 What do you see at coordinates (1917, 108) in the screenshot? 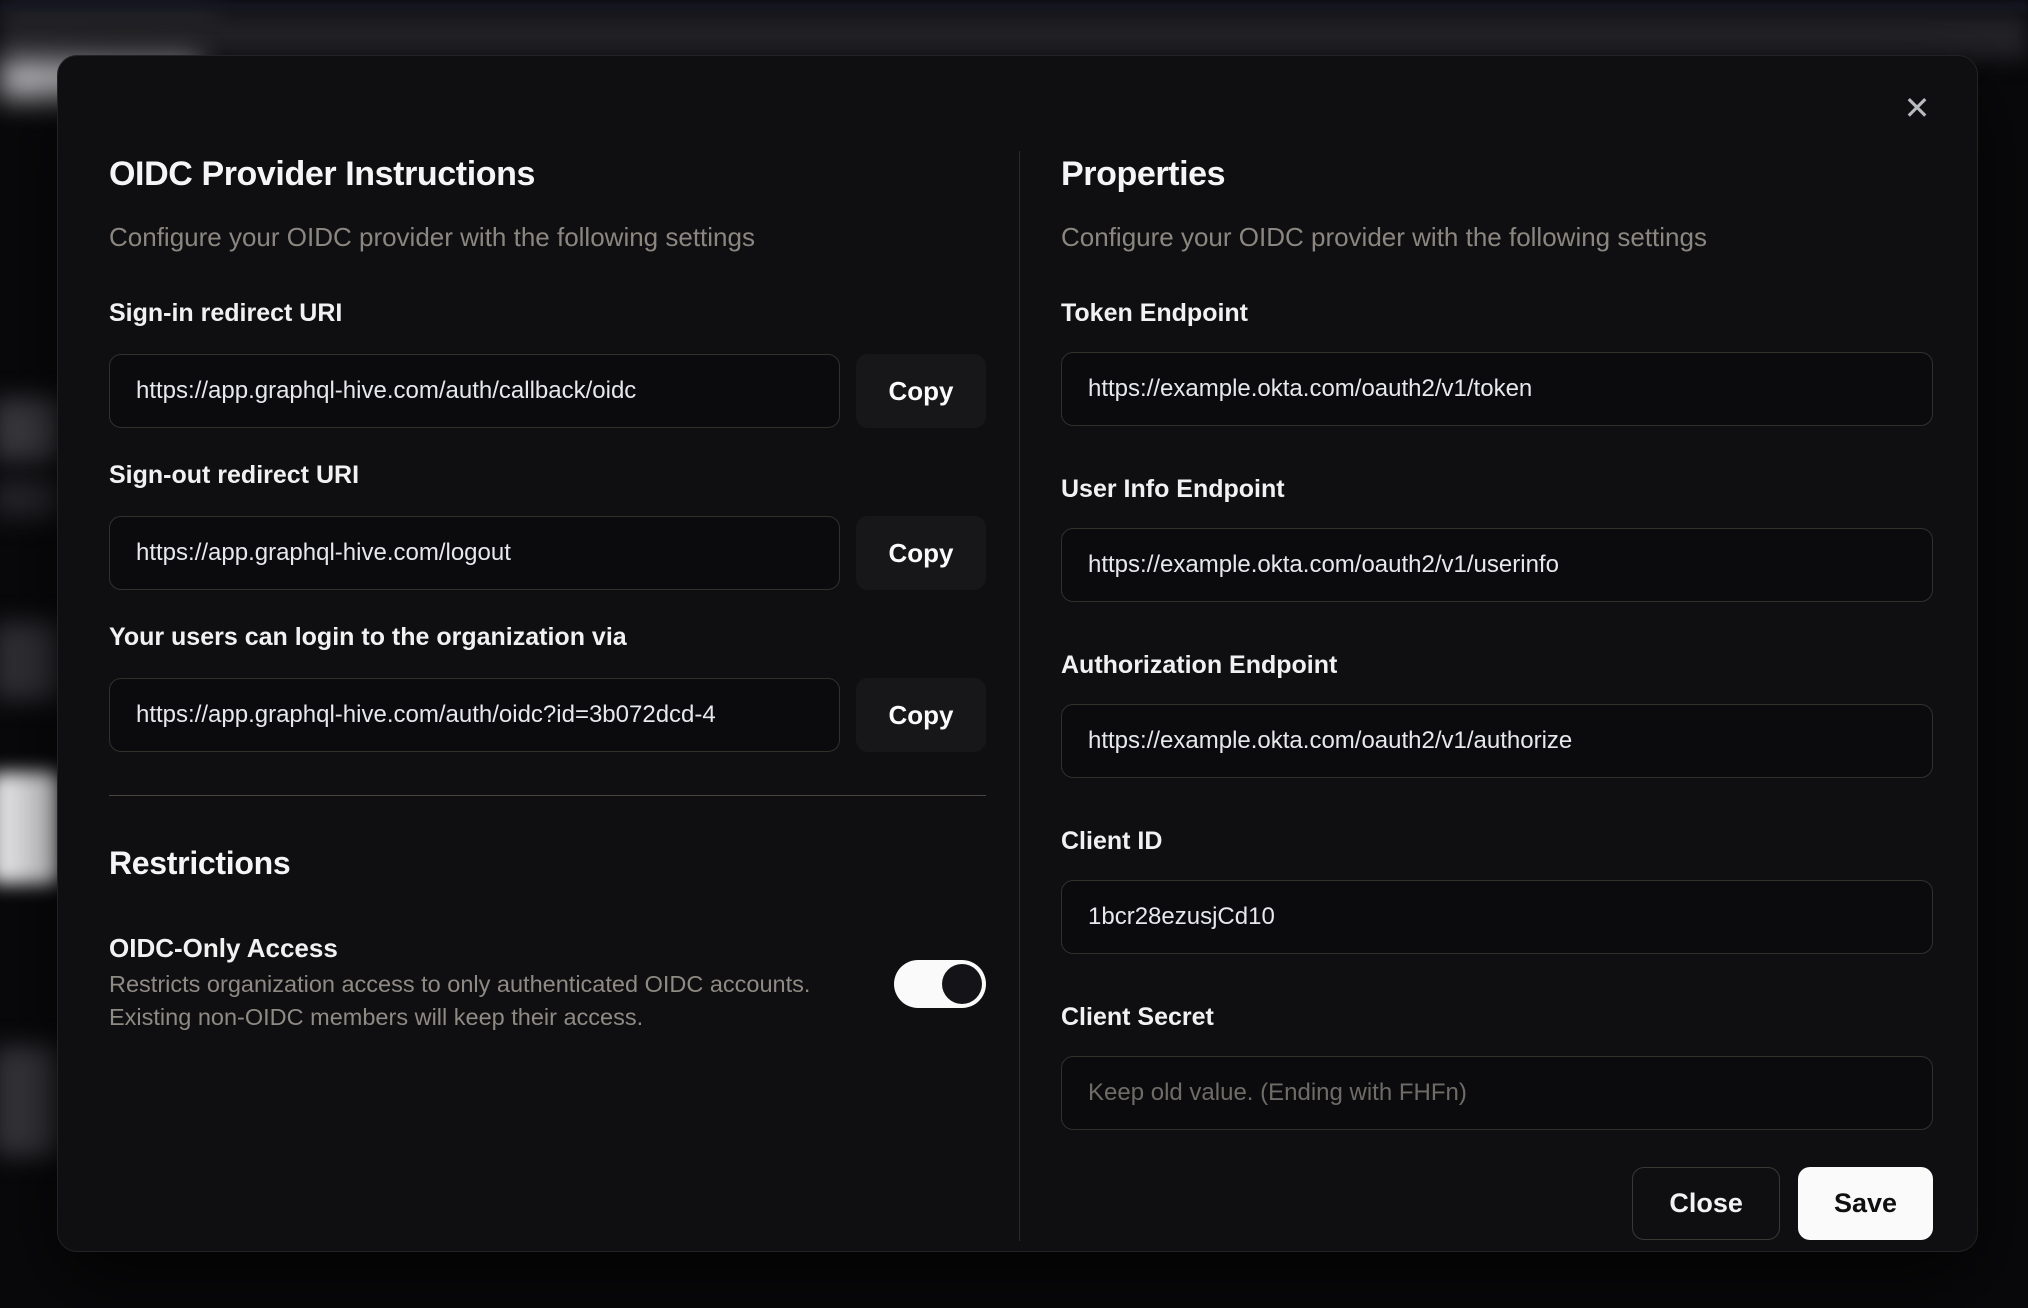
I see `close-icon: ✕` at bounding box center [1917, 108].